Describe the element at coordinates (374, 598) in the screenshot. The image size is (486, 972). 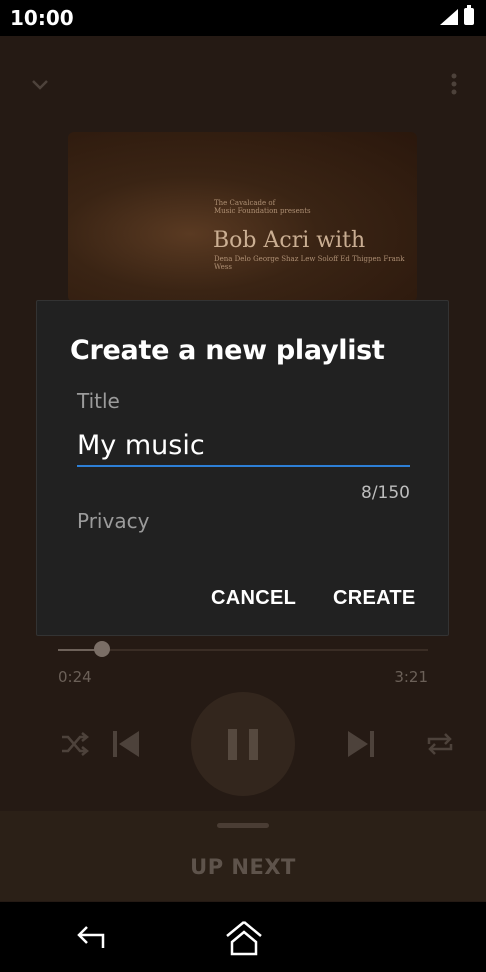
I see `create-button: CREATE` at that location.